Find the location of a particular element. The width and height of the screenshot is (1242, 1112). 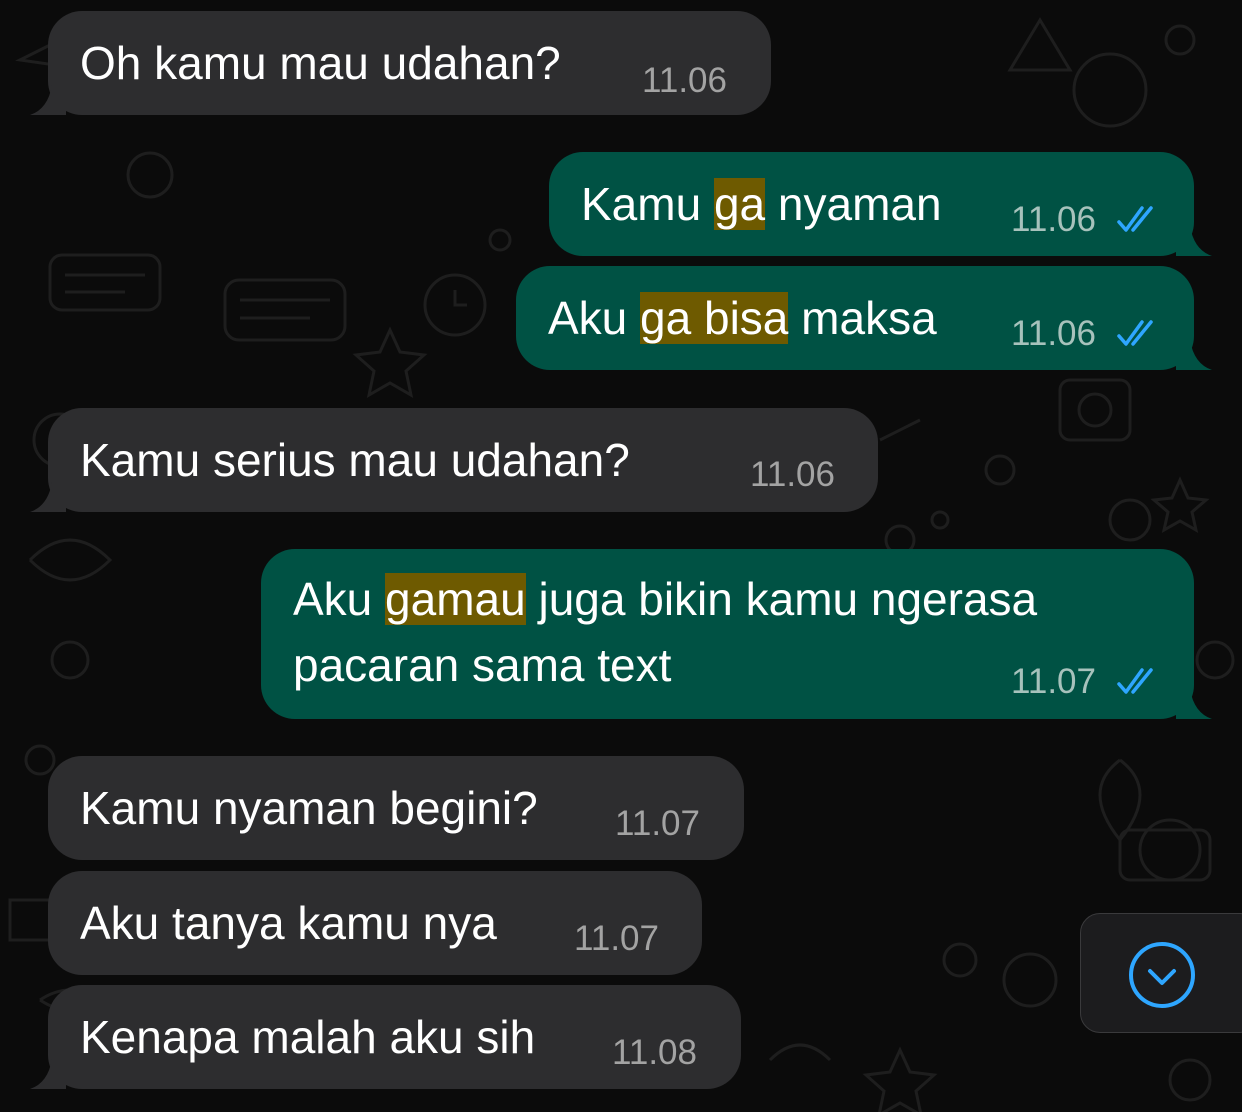

message-text: Aku tanya kamu nya is located at coordinates (288, 923).